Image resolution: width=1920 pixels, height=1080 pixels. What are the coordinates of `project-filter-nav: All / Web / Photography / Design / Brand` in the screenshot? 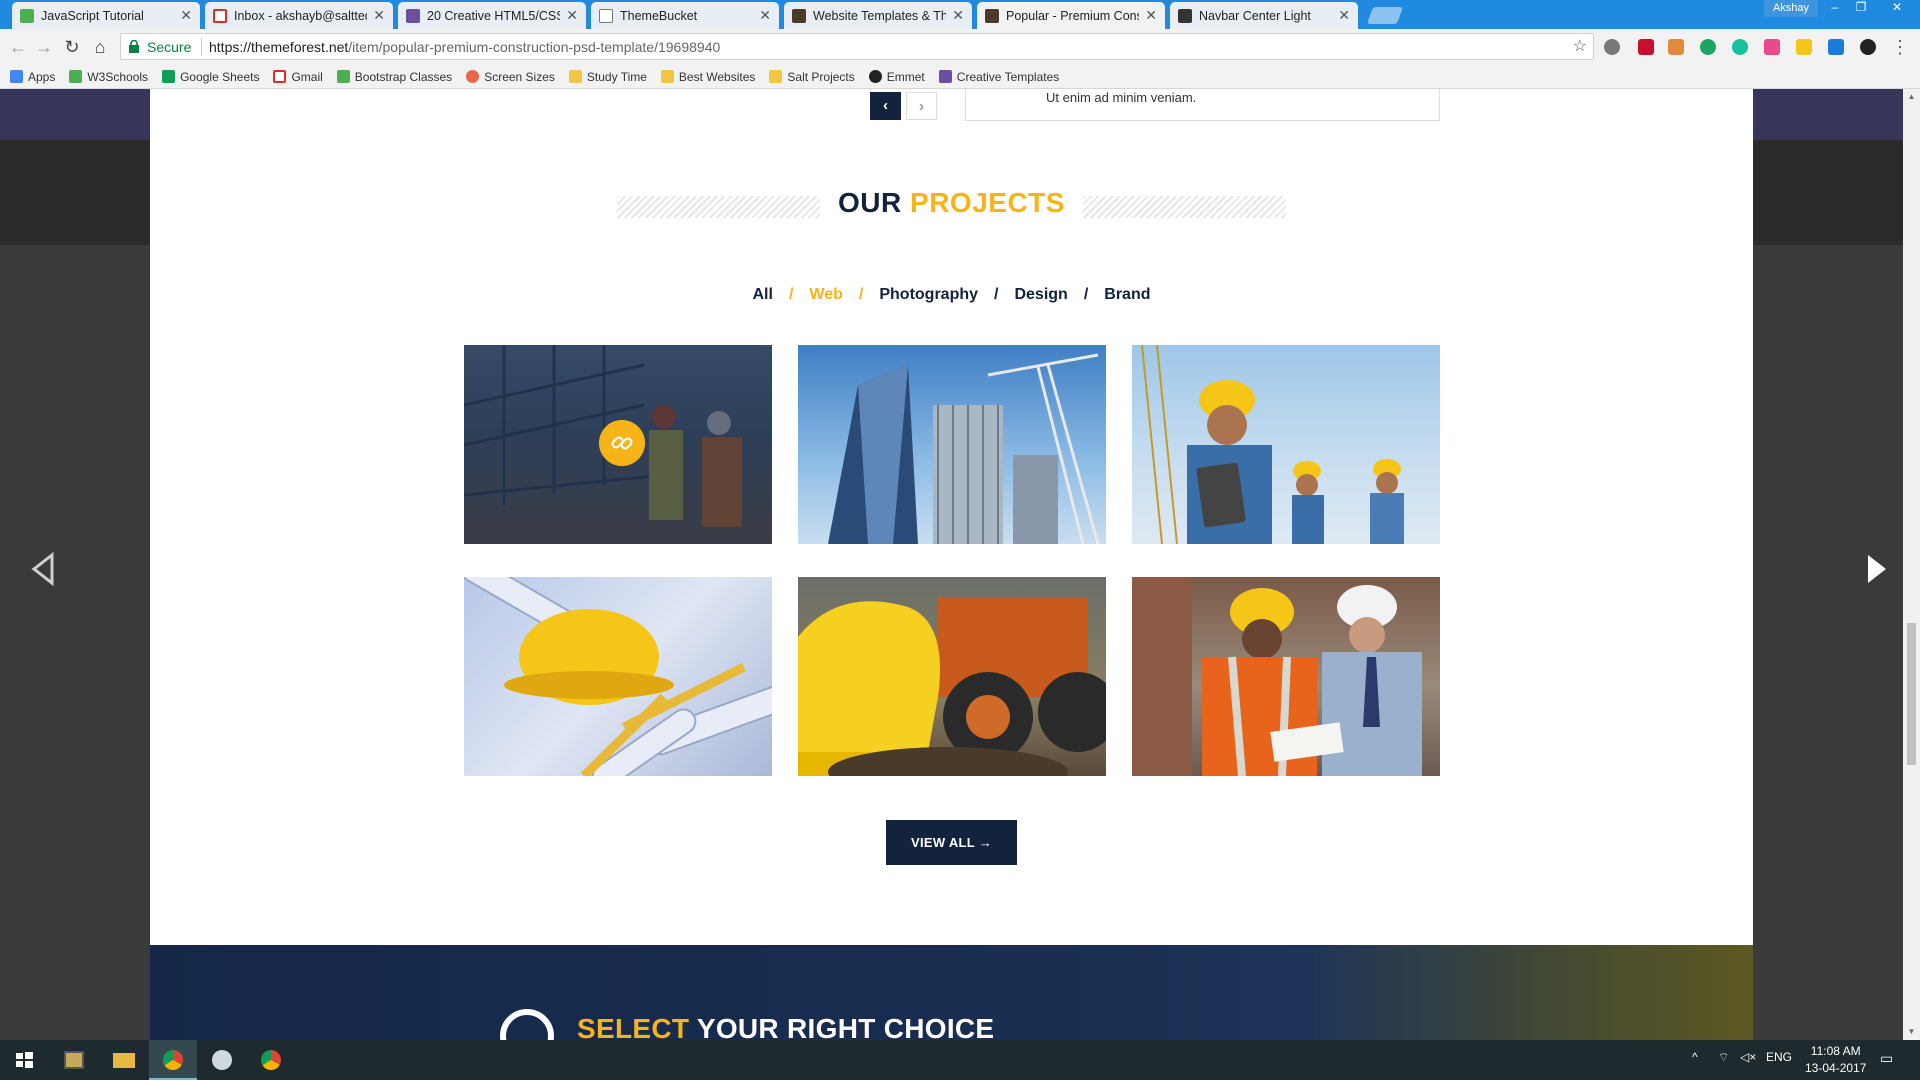 It's located at (951, 295).